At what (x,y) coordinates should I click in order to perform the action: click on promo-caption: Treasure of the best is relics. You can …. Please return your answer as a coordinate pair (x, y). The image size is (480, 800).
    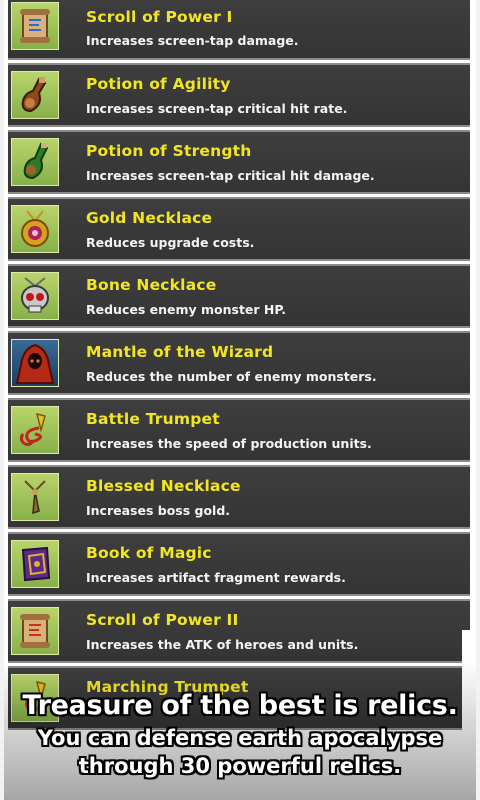
    Looking at the image, I should click on (240, 734).